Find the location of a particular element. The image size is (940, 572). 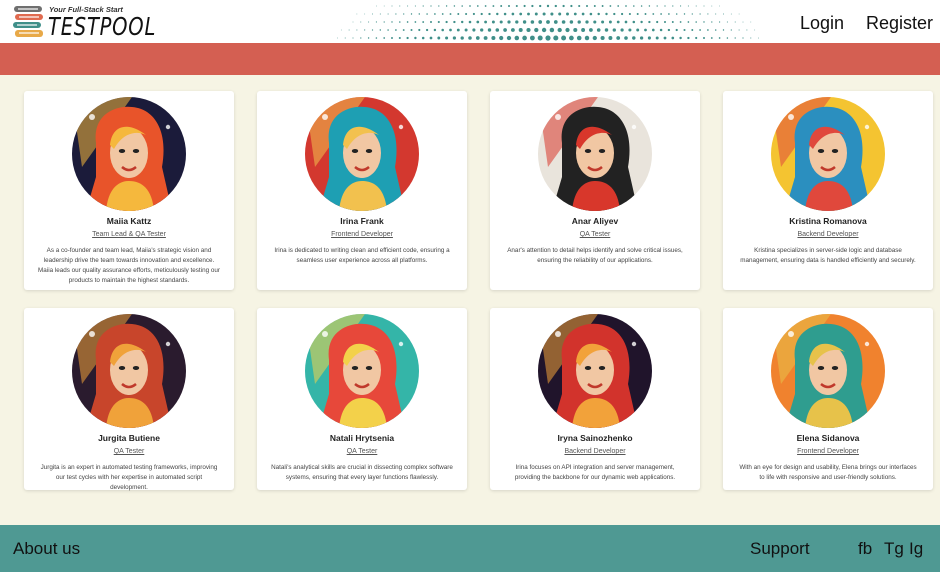

telegram-link: Tg is located at coordinates (894, 549).